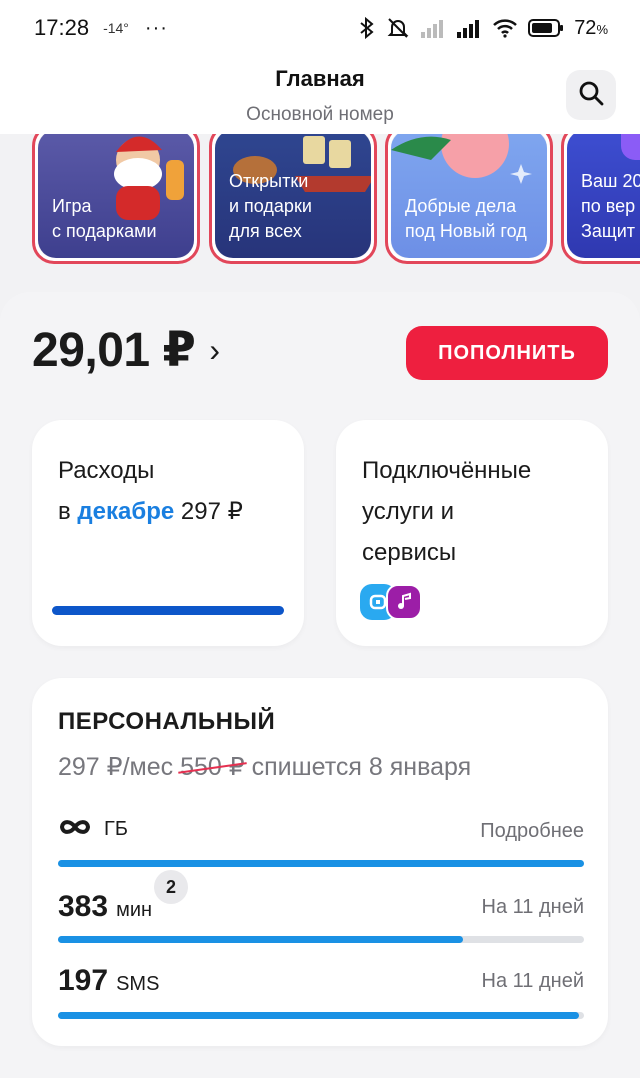 This screenshot has width=640, height=1078. I want to click on tariff-price: 297 ₽/мес, so click(116, 767).